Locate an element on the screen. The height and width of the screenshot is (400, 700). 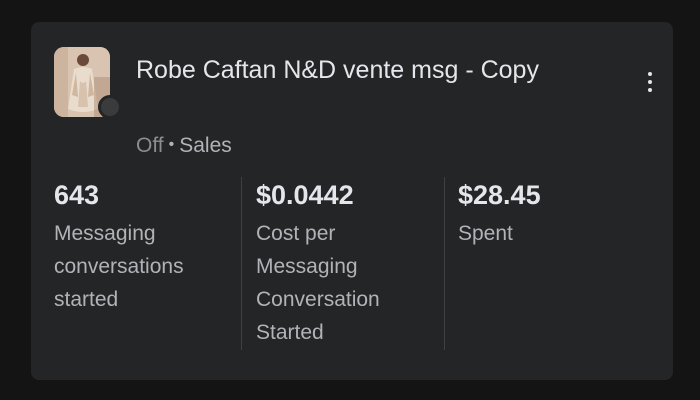
metric-value: $28.45 is located at coordinates (499, 195).